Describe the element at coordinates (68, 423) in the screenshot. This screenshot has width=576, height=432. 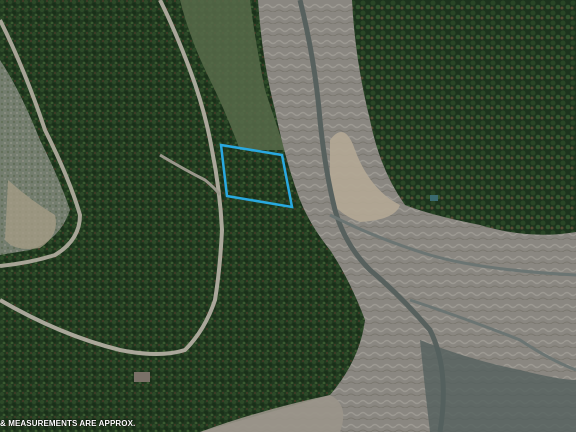
I see `measurement-disclaimer: & MEASUREMENTS ARE APPROX.` at that location.